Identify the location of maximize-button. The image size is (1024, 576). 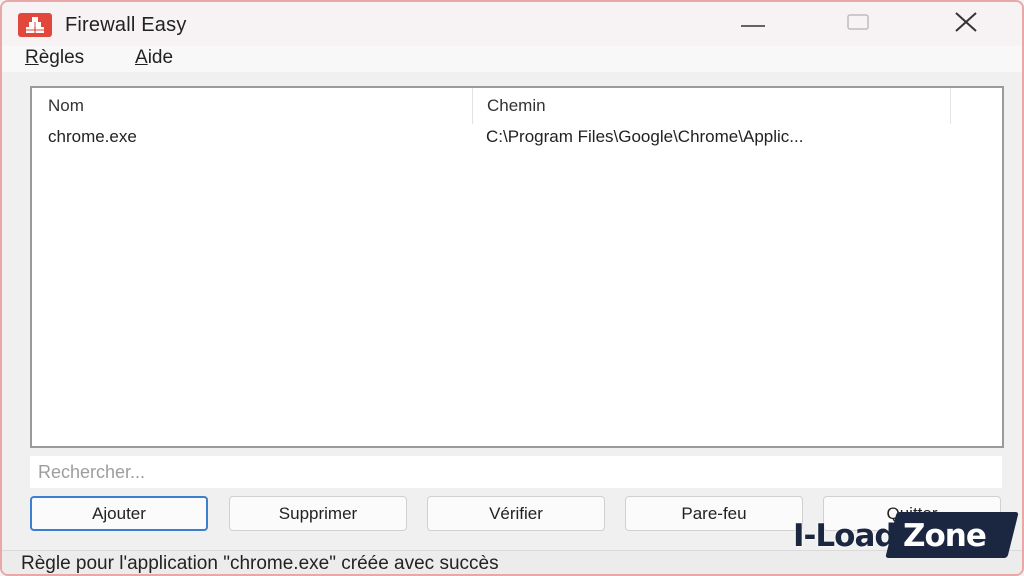
(858, 24).